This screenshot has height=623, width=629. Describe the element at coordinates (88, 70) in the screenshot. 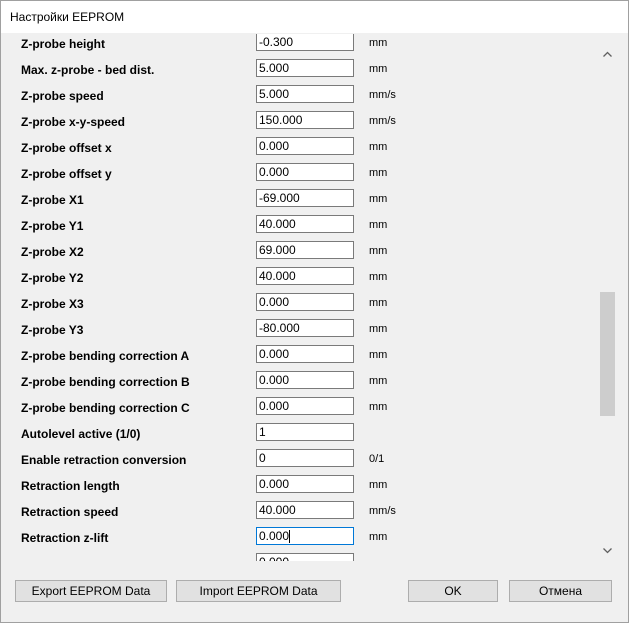

I see `setting-label: Max. z-probe - bed dist.` at that location.